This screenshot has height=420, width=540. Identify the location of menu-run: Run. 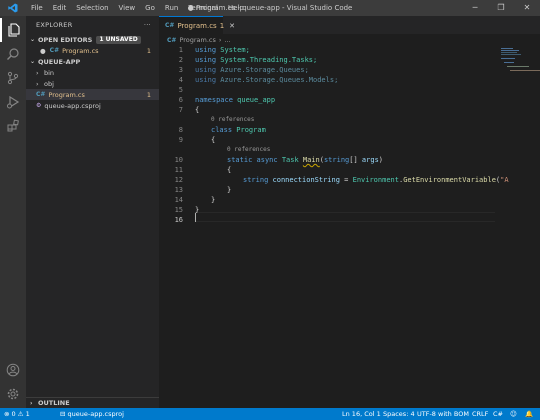
(171, 8).